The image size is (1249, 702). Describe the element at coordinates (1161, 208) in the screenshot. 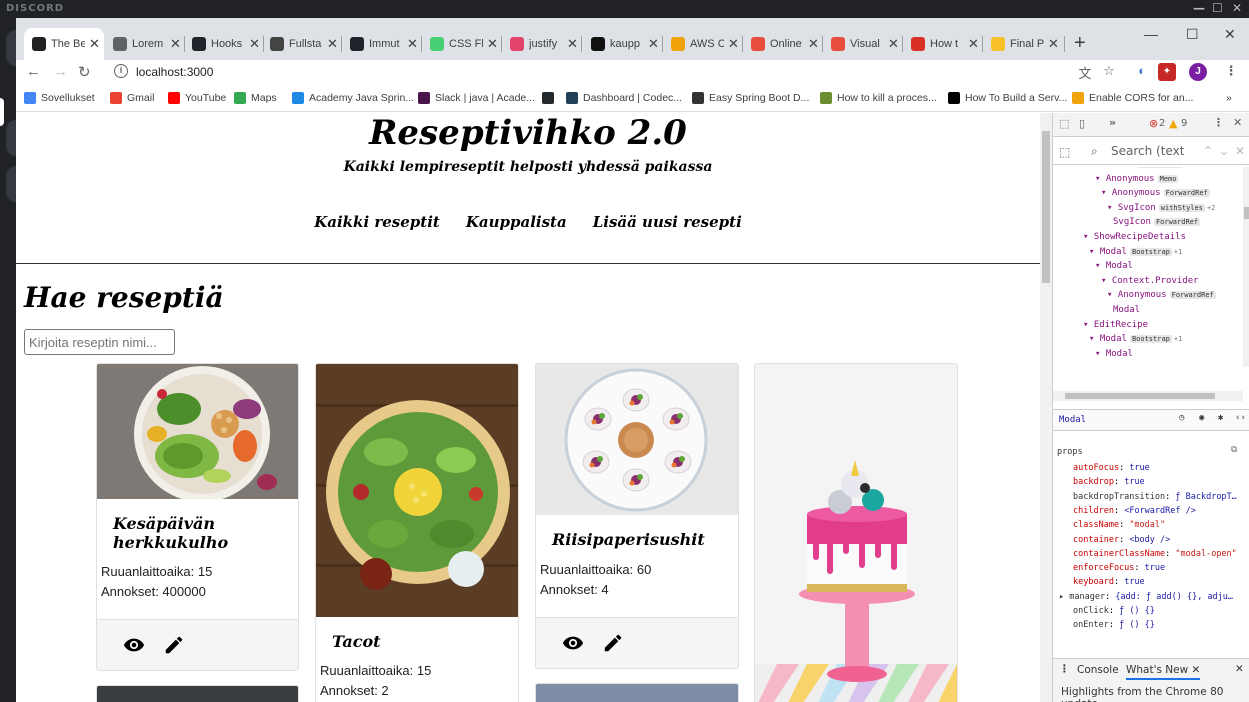

I see `tree-node: ▾ SvgIcon withStyles +2` at that location.